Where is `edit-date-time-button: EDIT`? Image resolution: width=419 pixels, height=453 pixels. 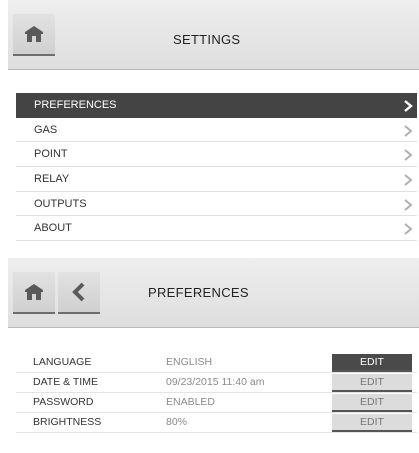 edit-date-time-button: EDIT is located at coordinates (372, 383).